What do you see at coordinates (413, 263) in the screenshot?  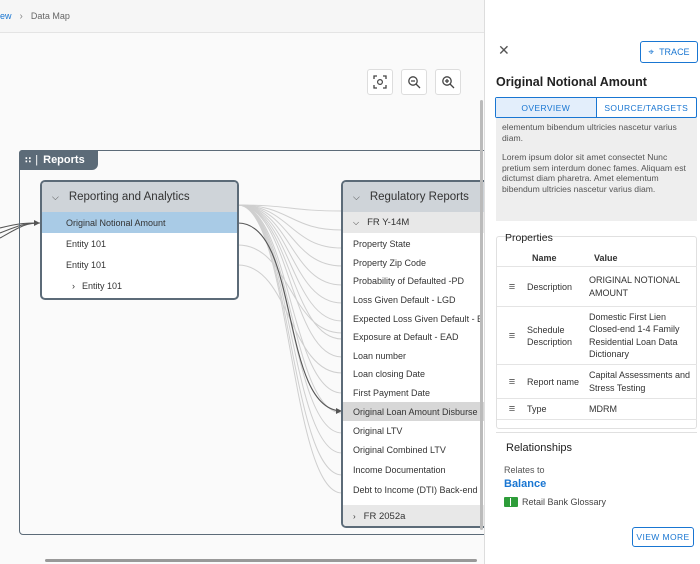 I see `list-item: Property Zip Code` at bounding box center [413, 263].